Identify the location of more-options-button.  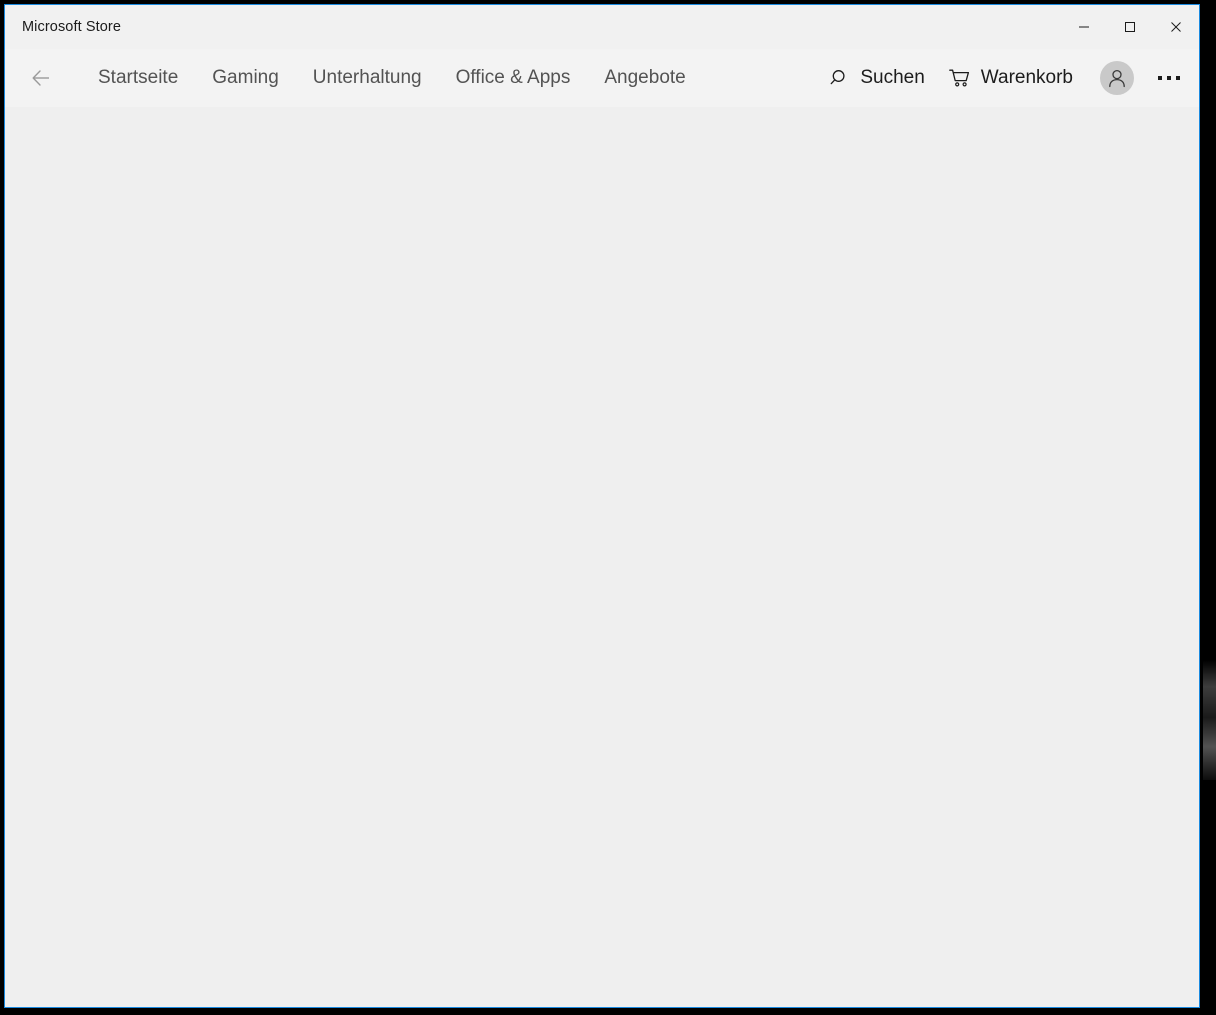
(1169, 78).